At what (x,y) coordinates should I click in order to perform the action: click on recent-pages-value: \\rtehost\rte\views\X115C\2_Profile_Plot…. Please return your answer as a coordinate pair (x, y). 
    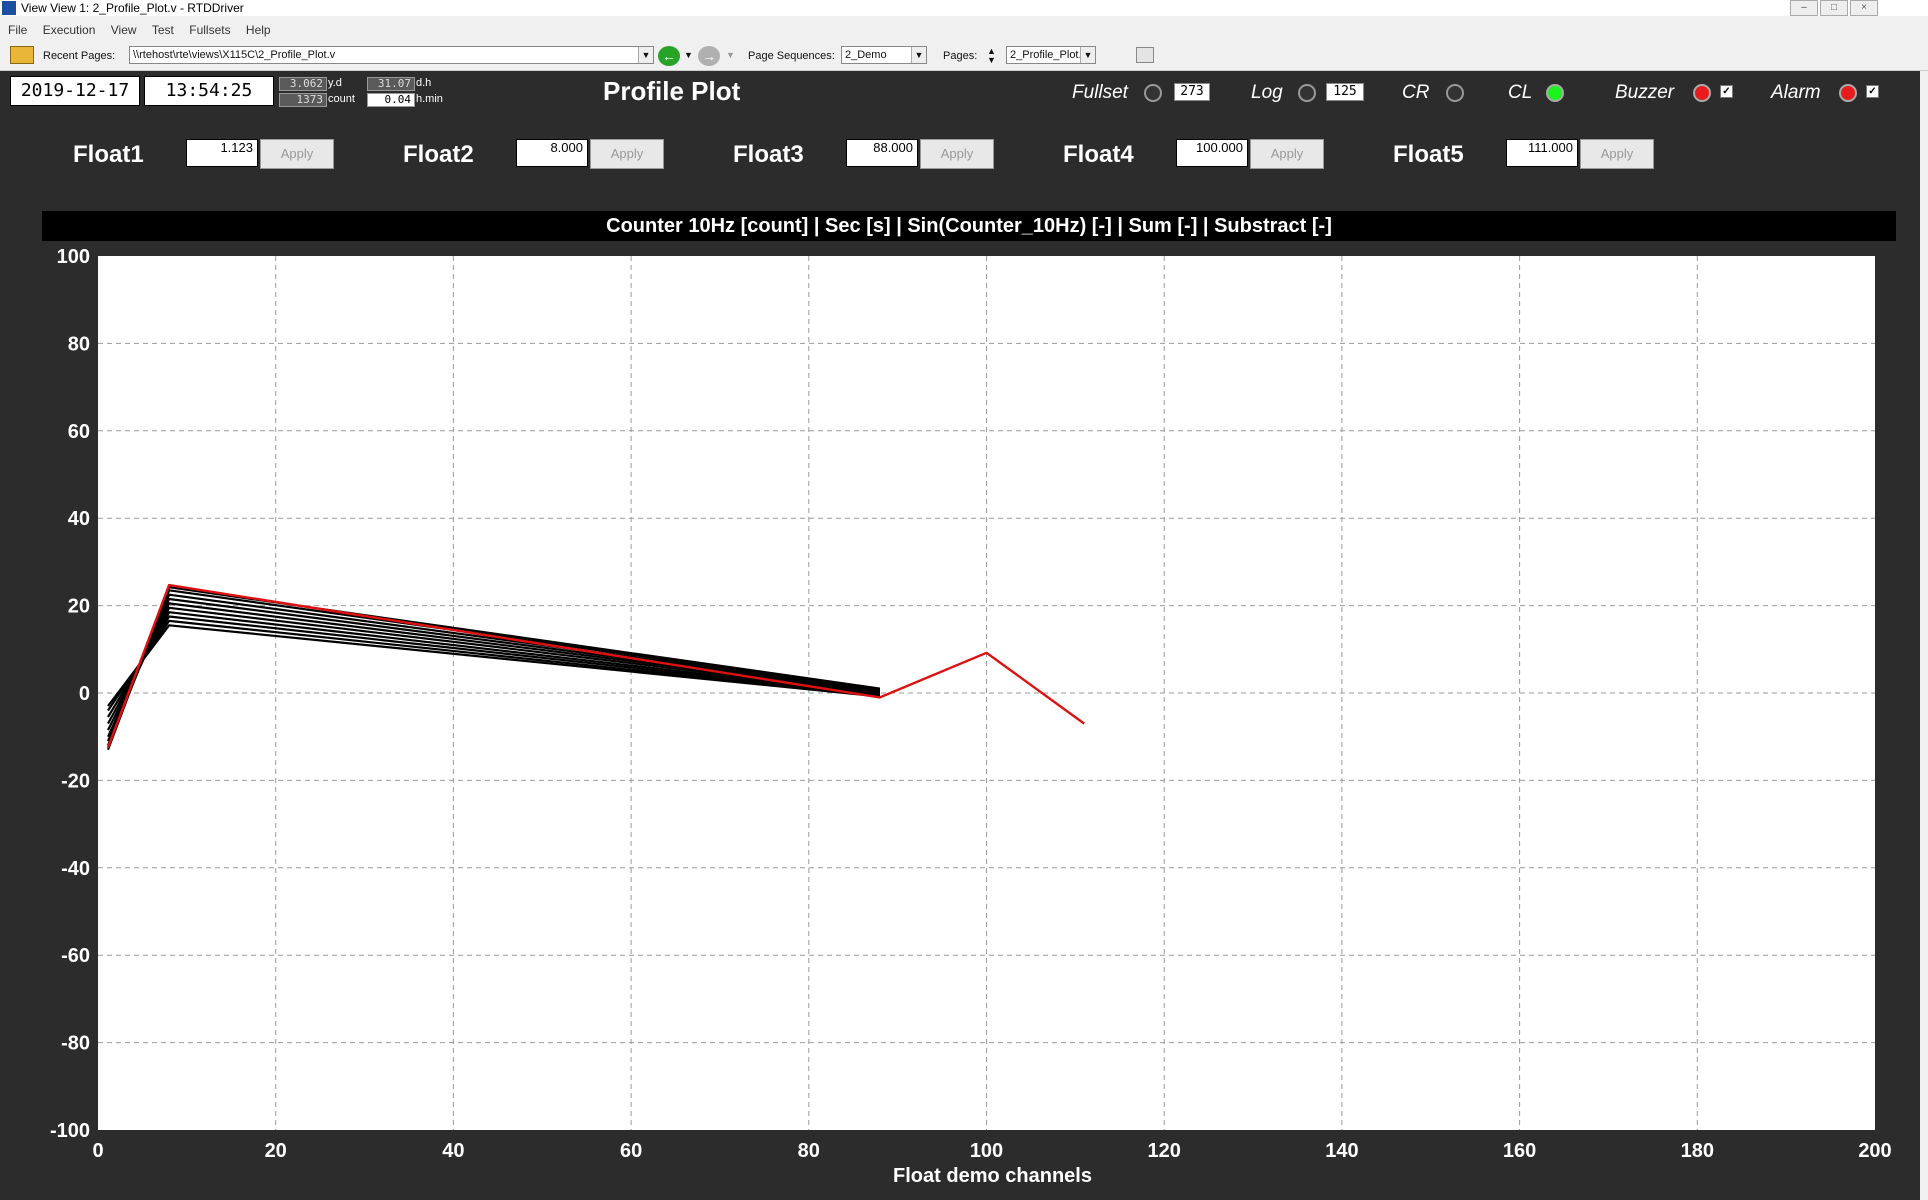
    Looking at the image, I should click on (234, 55).